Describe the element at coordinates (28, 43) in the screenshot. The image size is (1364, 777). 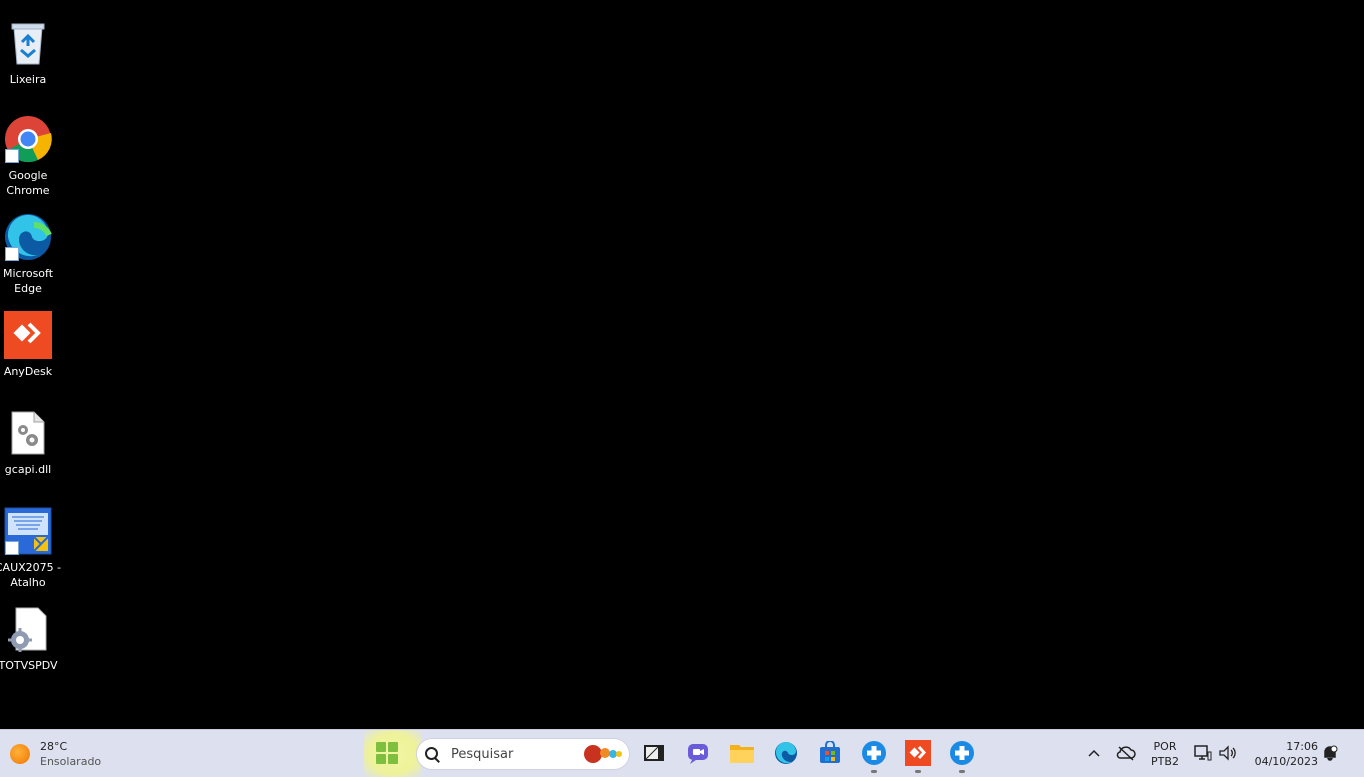
I see `recycle-bin-icon` at that location.